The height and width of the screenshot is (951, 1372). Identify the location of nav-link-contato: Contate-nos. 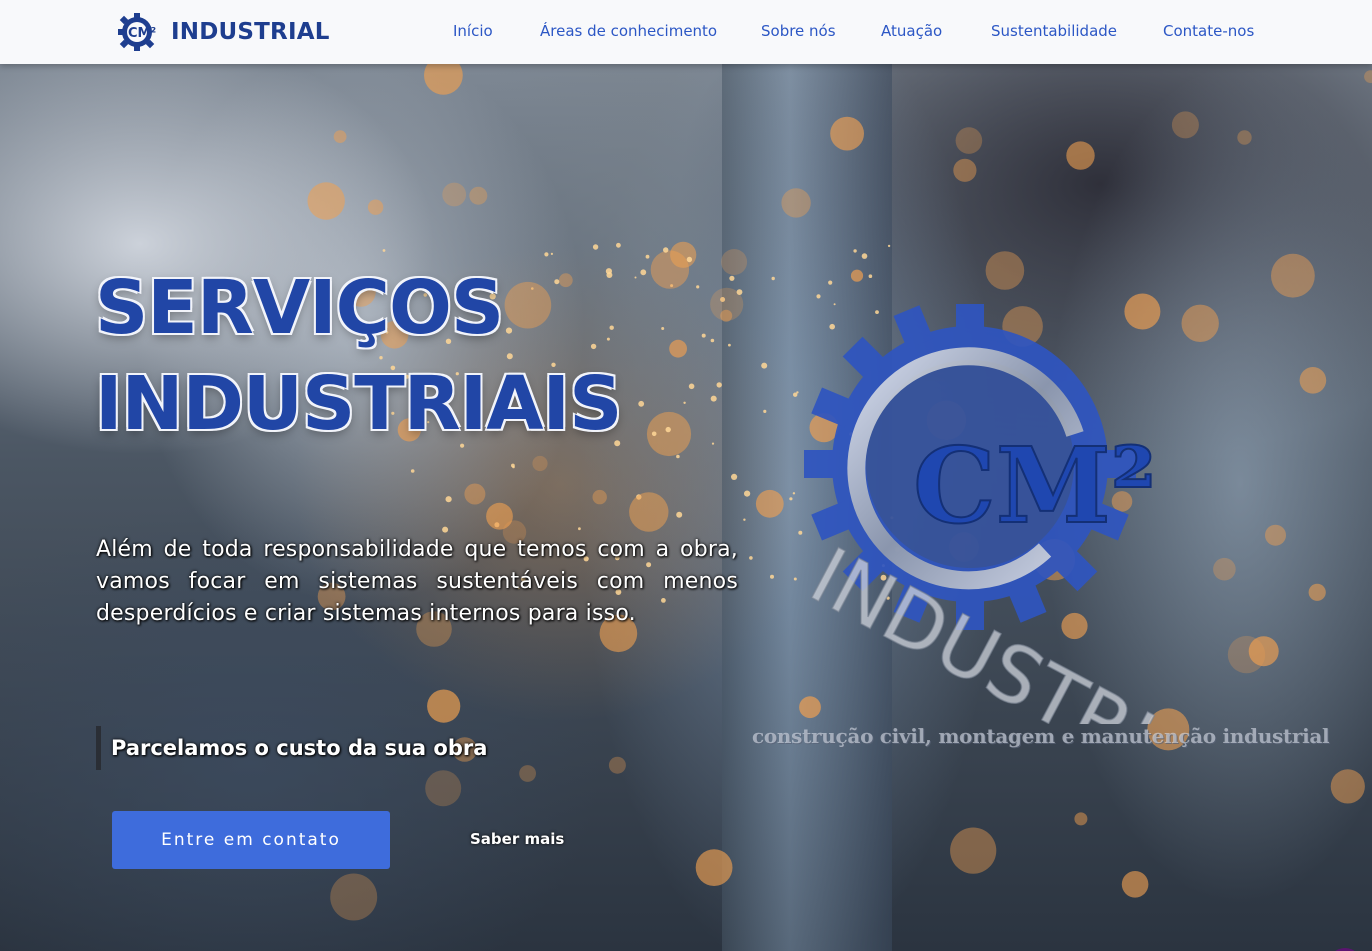
(1208, 31).